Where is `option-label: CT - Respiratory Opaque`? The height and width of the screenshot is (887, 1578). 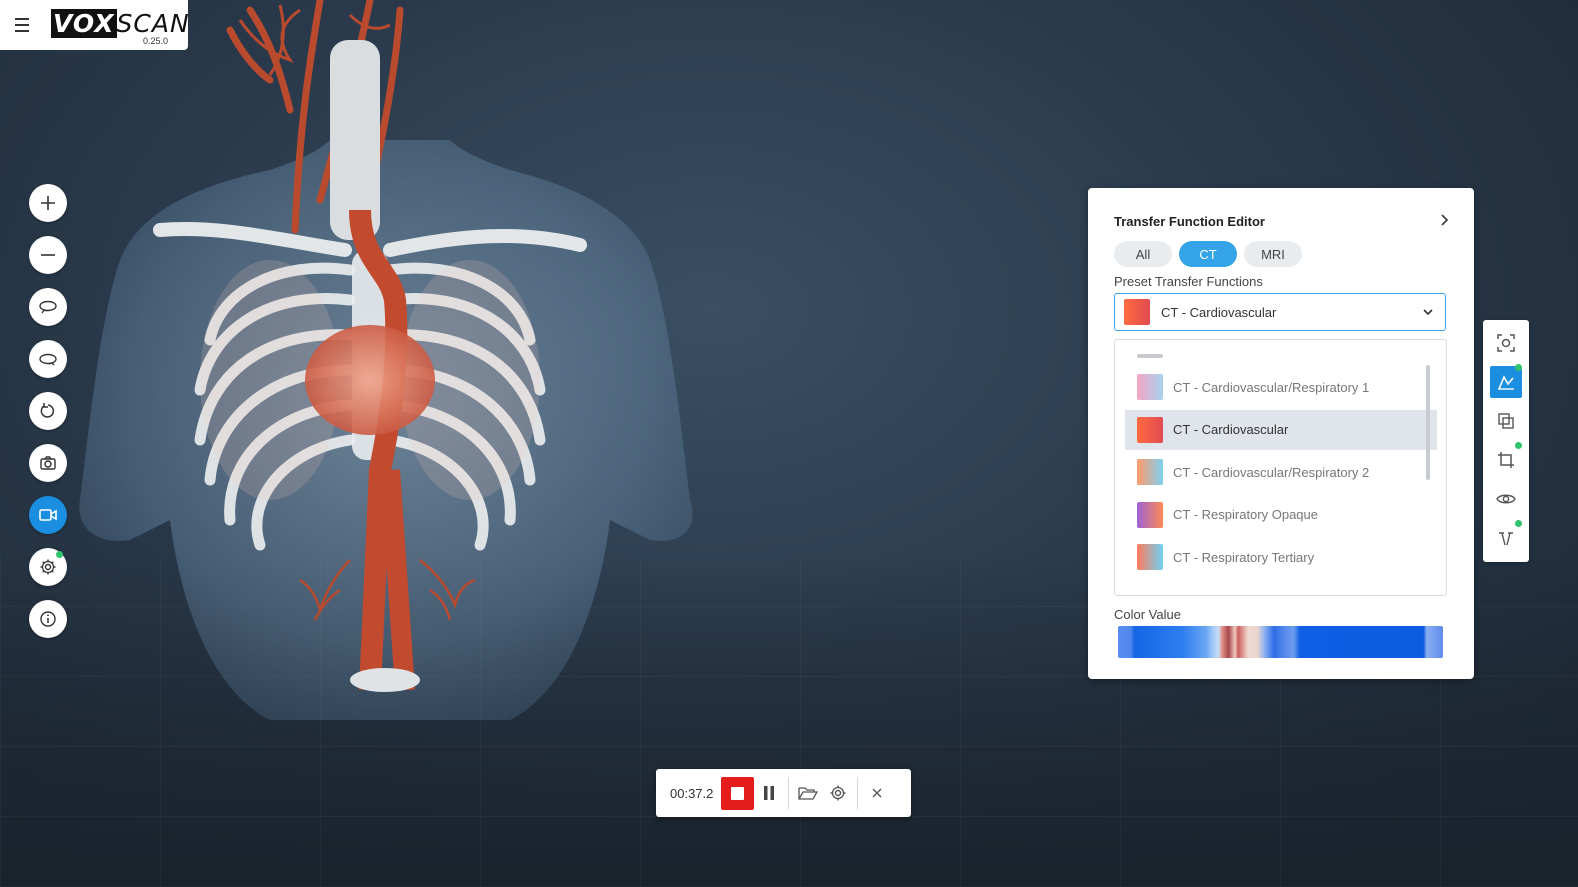
option-label: CT - Respiratory Opaque is located at coordinates (1245, 515).